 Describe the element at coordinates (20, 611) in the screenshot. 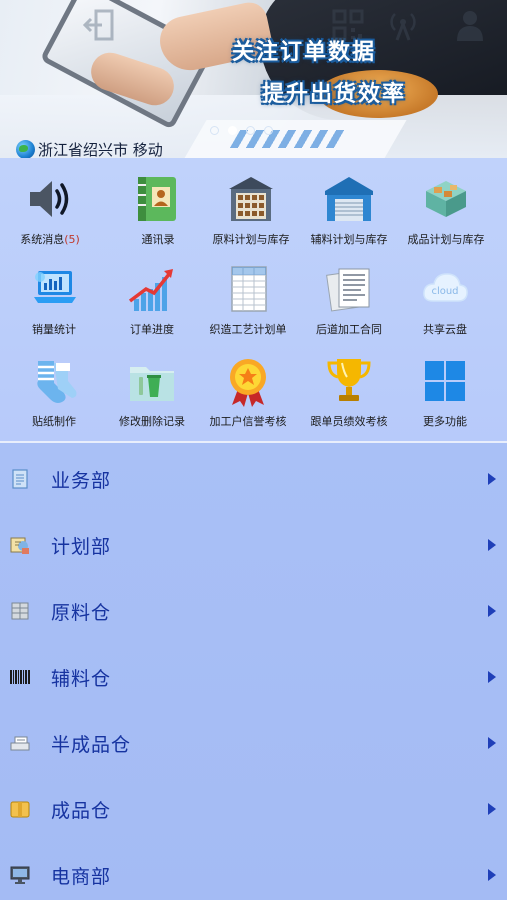

I see `storage-icon` at that location.